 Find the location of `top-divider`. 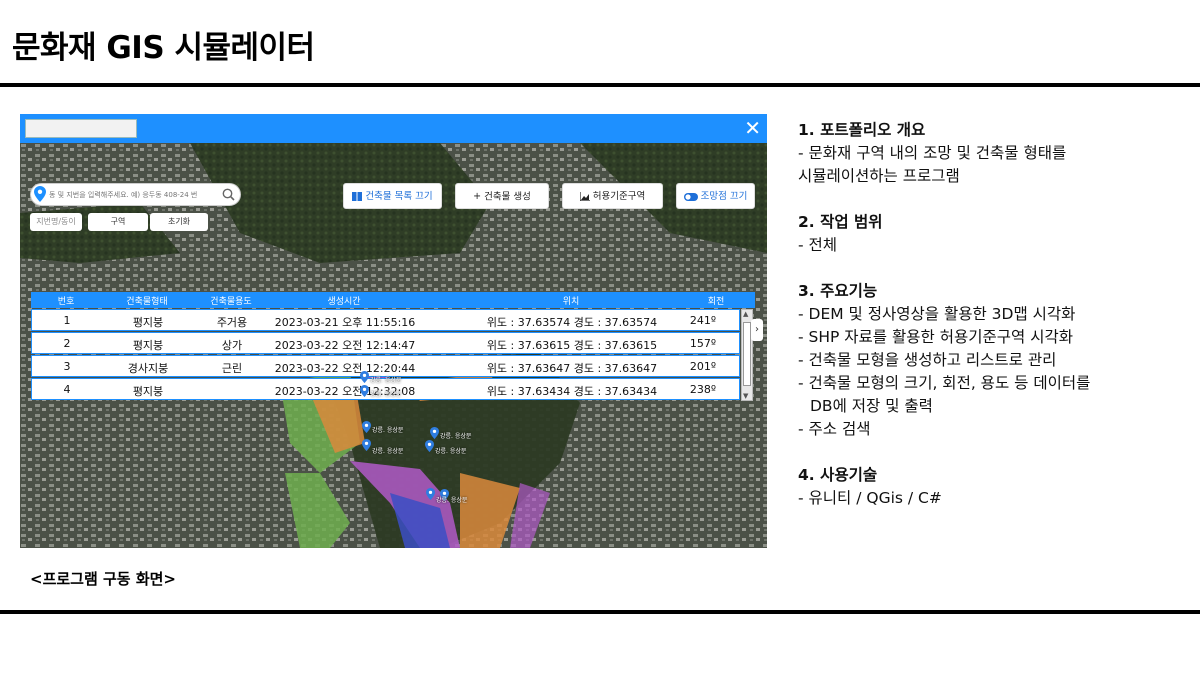

top-divider is located at coordinates (600, 85).